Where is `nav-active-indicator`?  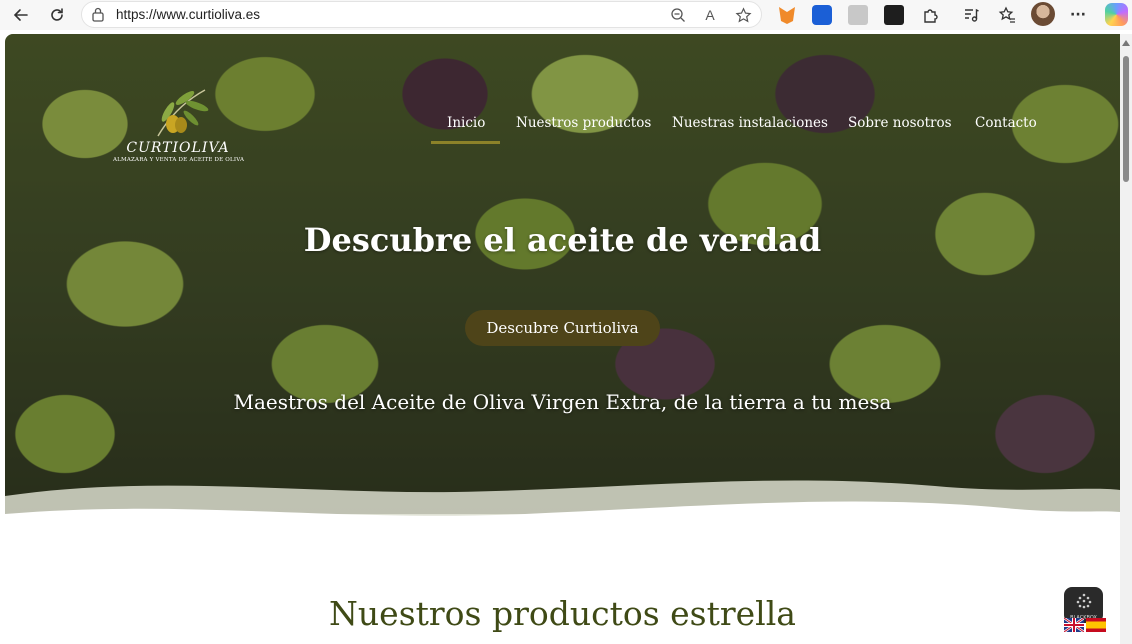
nav-active-indicator is located at coordinates (465, 142).